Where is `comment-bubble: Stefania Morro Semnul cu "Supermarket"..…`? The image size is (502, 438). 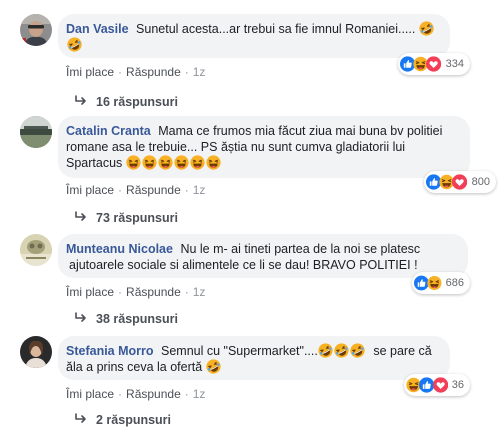 comment-bubble: Stefania Morro Semnul cu "Supermarket"..… is located at coordinates (254, 358).